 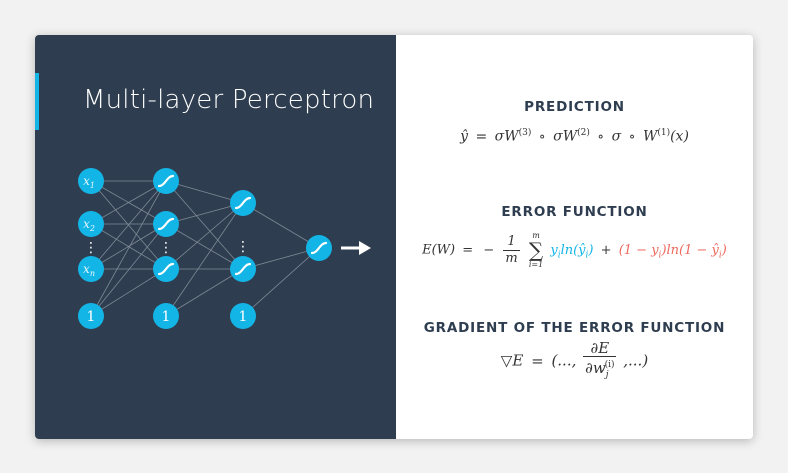 What do you see at coordinates (607, 375) in the screenshot?
I see `den-sub: j` at bounding box center [607, 375].